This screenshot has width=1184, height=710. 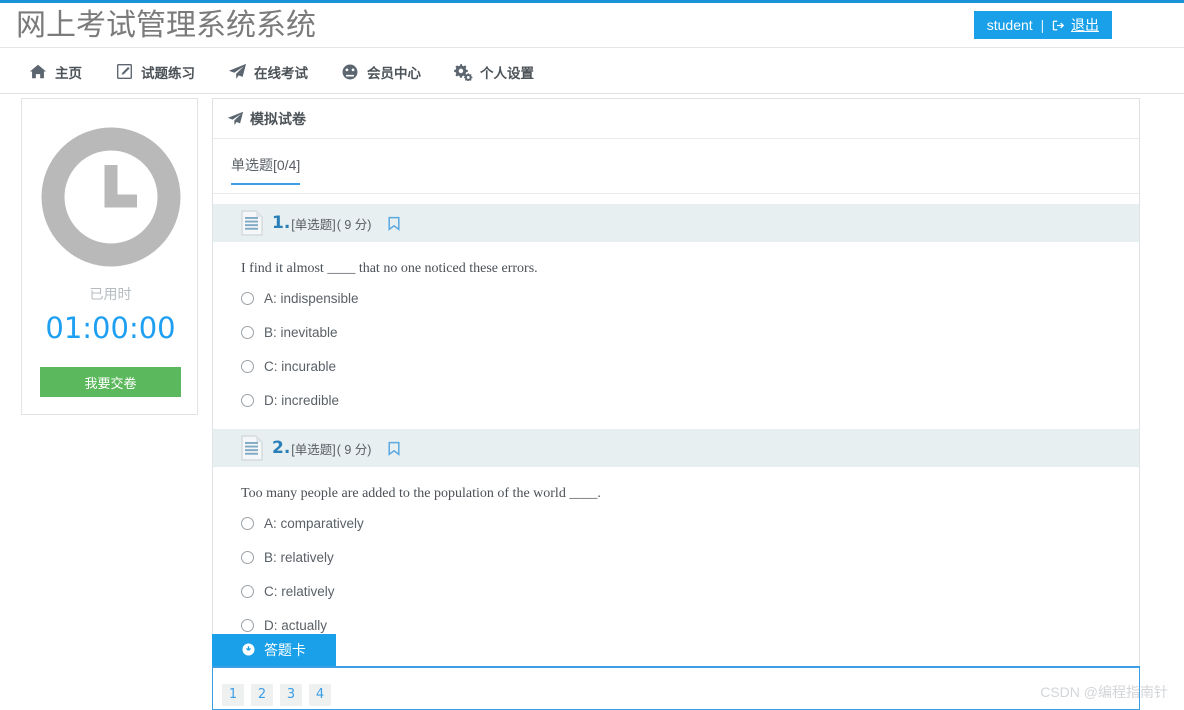 I want to click on answer-card-number-button: 1, so click(x=233, y=695).